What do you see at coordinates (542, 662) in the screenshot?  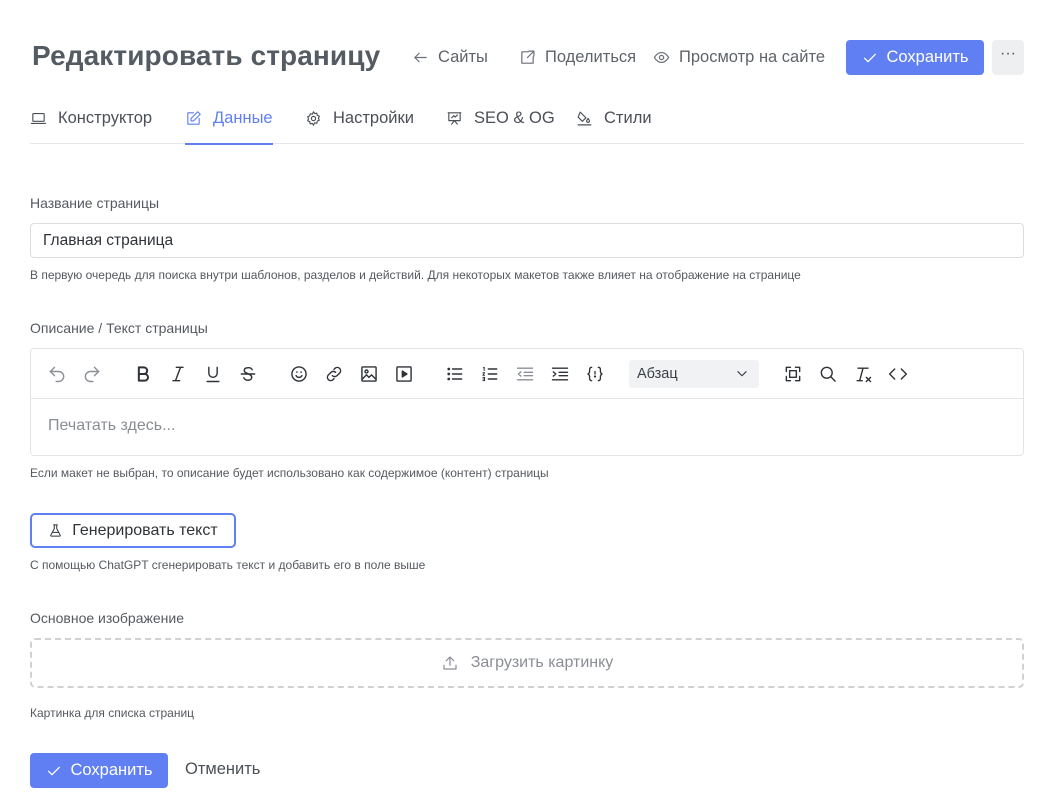 I see `upload-label: Загрузить картинку` at bounding box center [542, 662].